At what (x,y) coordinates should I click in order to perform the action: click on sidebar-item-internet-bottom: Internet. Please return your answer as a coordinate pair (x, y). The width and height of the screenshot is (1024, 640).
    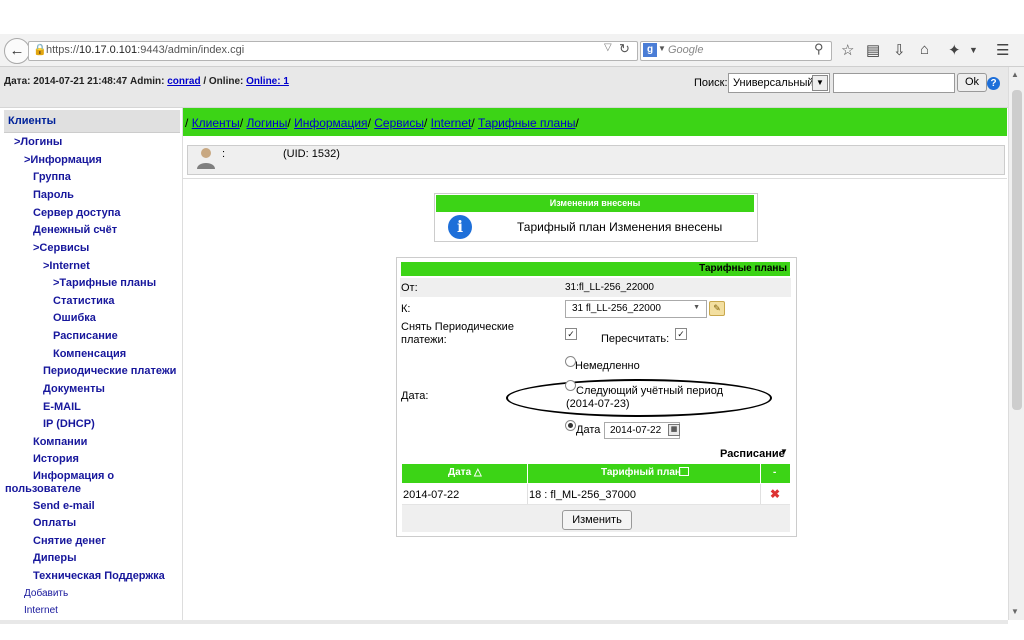
    Looking at the image, I should click on (41, 610).